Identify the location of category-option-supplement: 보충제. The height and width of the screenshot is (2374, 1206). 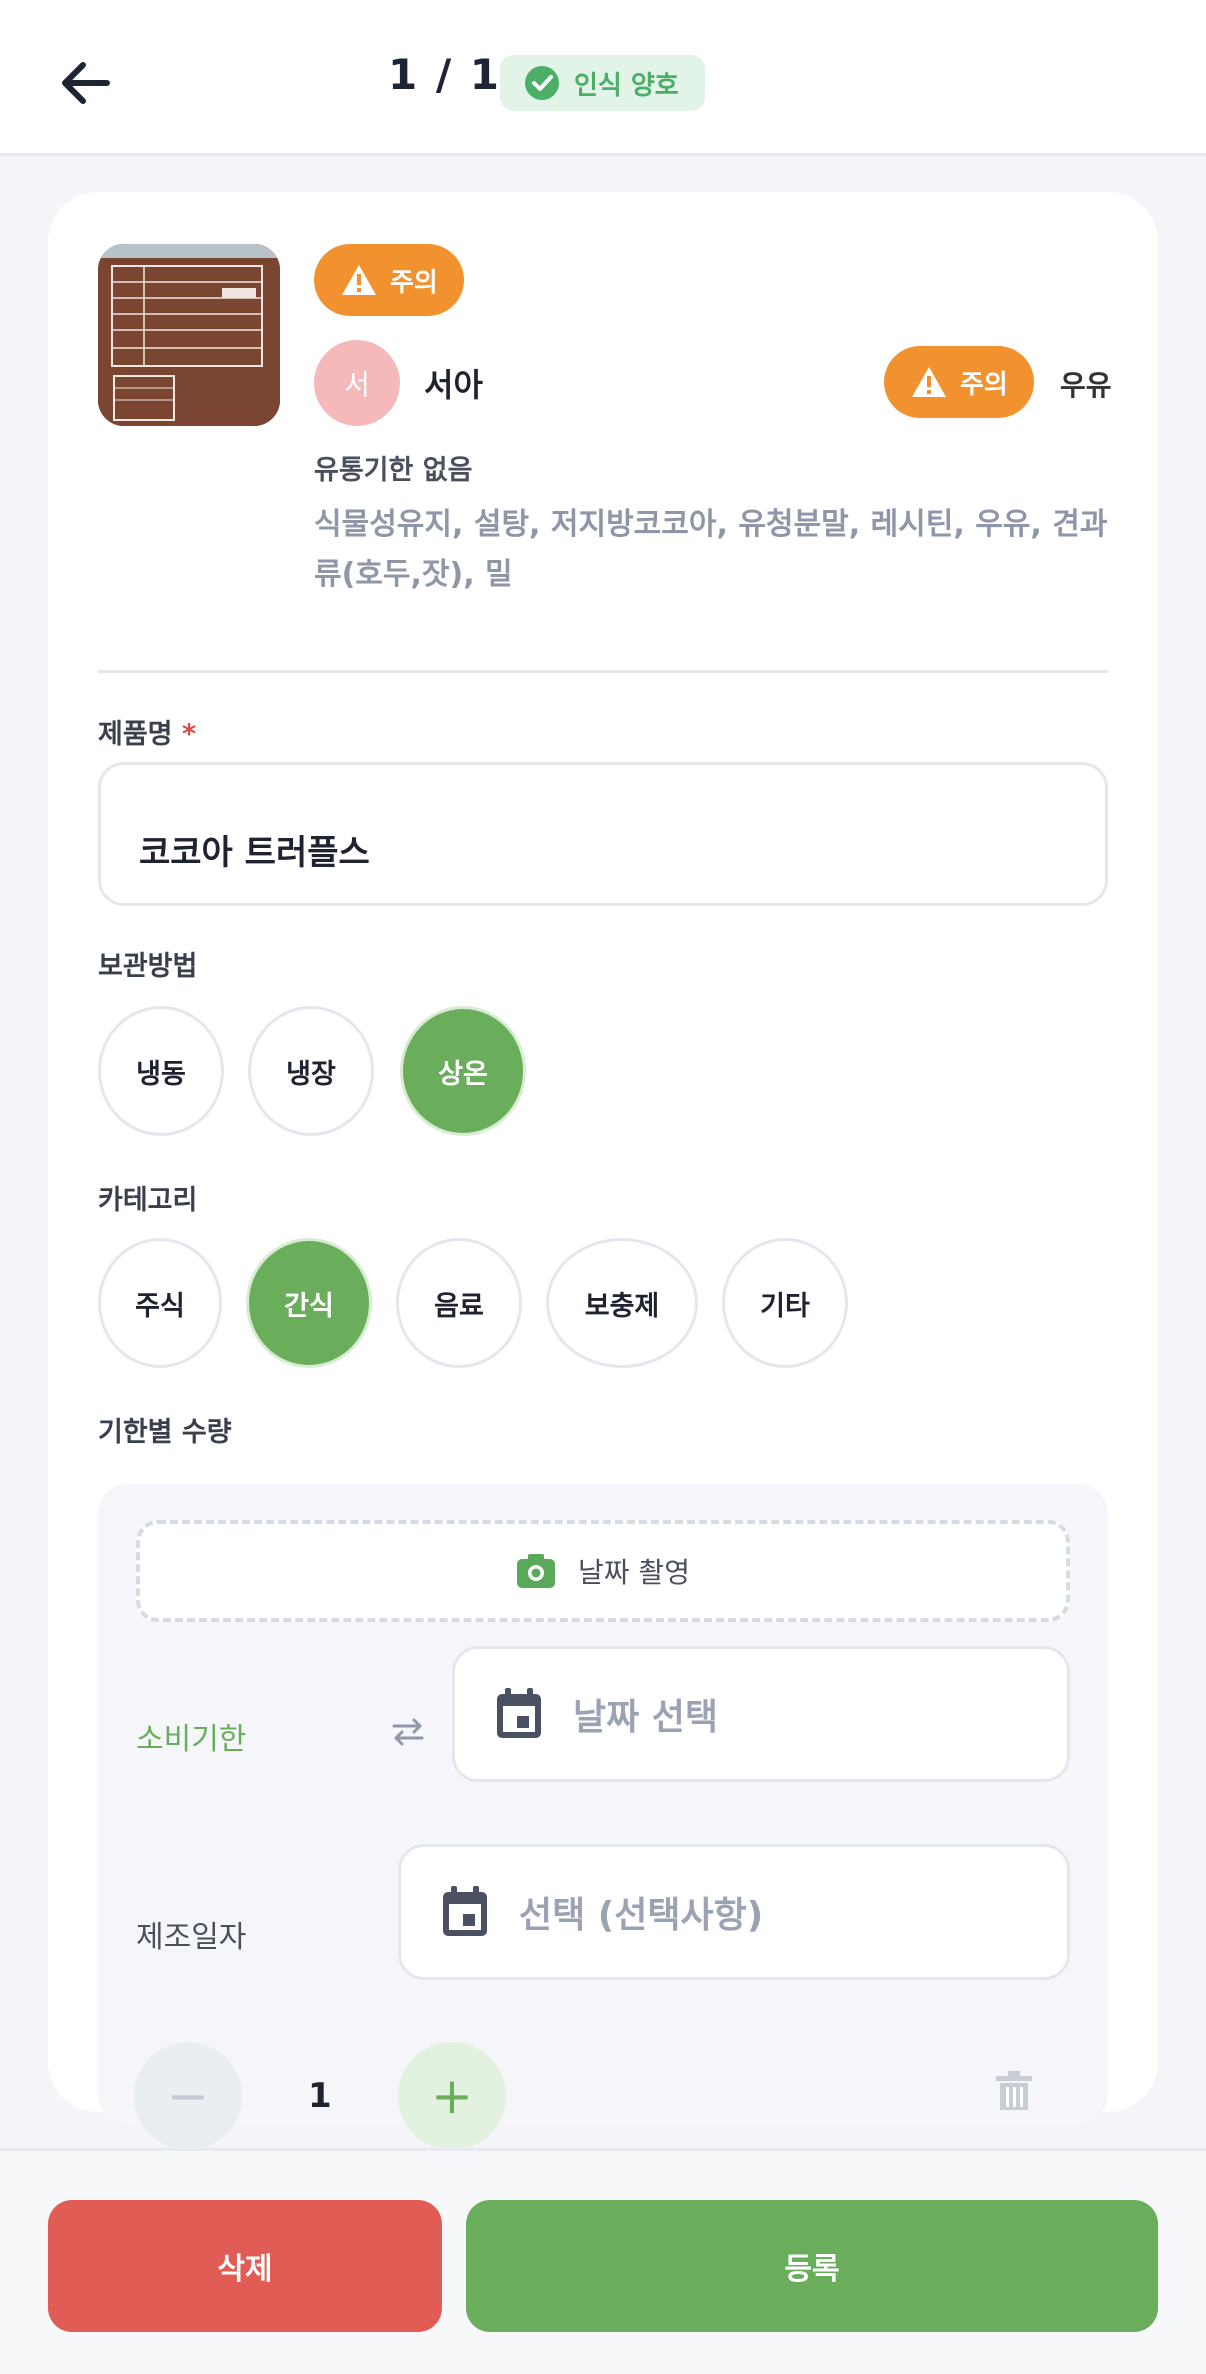
(622, 1303).